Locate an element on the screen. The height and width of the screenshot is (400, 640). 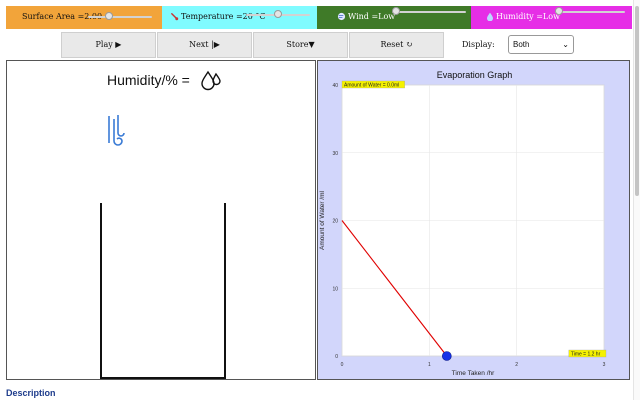
droplet-icon is located at coordinates (490, 16).